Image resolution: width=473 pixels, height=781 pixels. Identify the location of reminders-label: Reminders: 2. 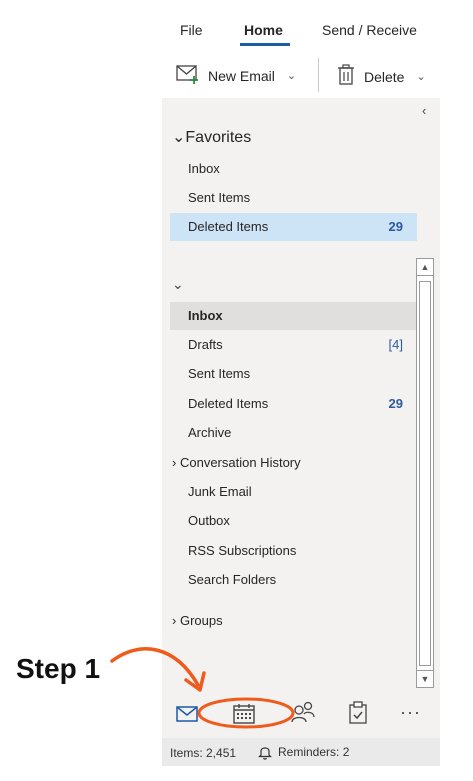
(314, 752).